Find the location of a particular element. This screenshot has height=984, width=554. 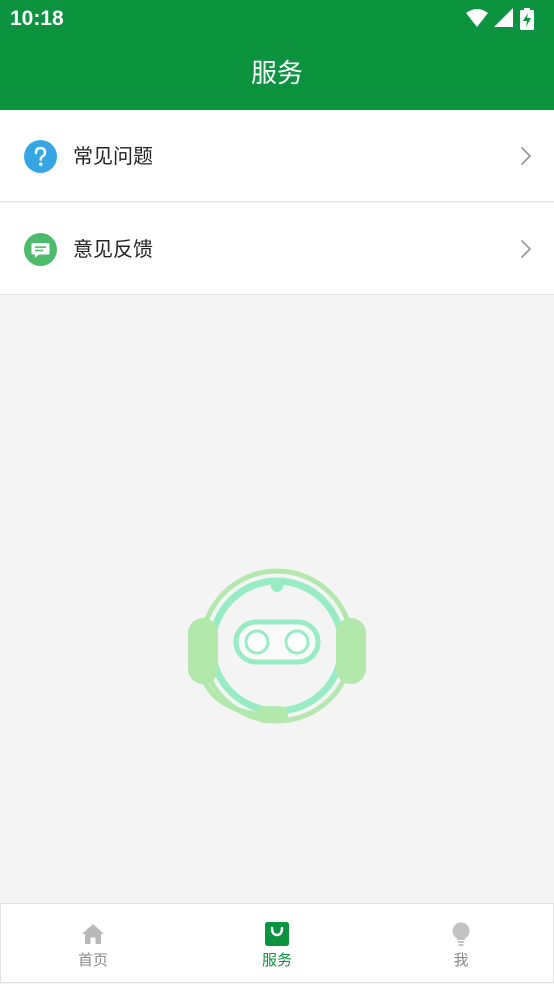

home-icon is located at coordinates (93, 934).